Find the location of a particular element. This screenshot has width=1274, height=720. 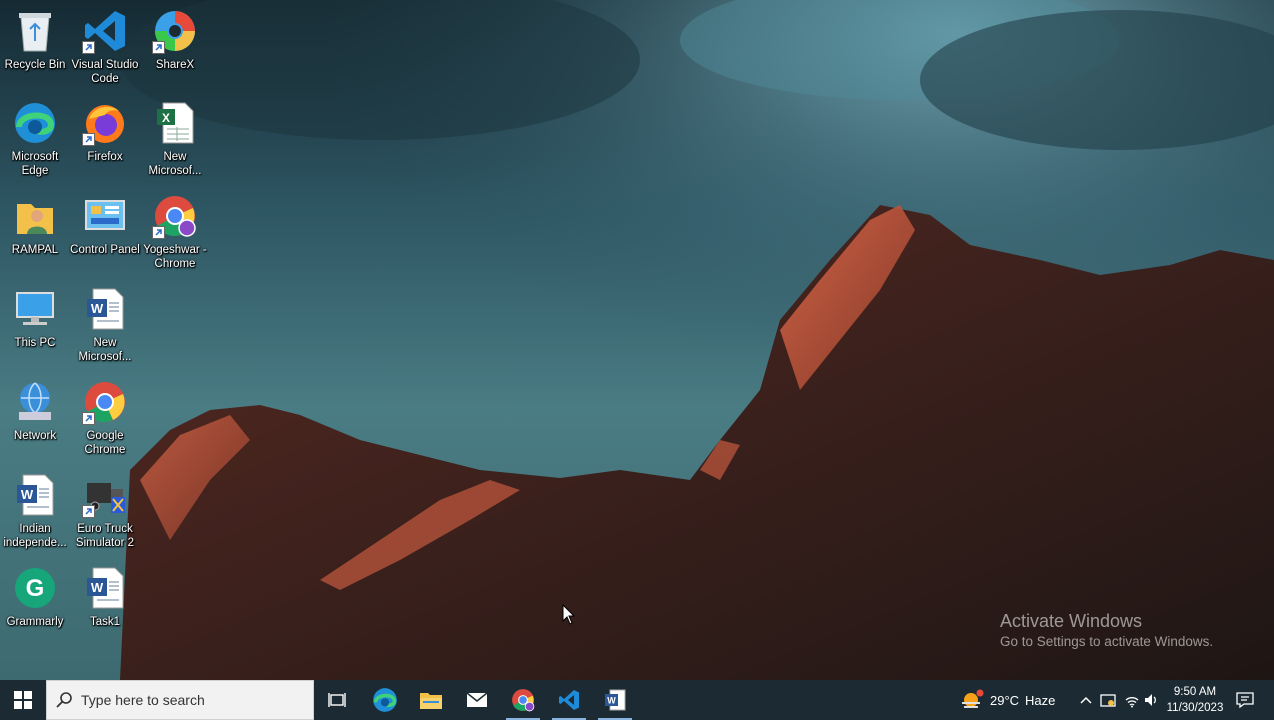

taskbar-search-box: Type here to search is located at coordinates (180, 700).